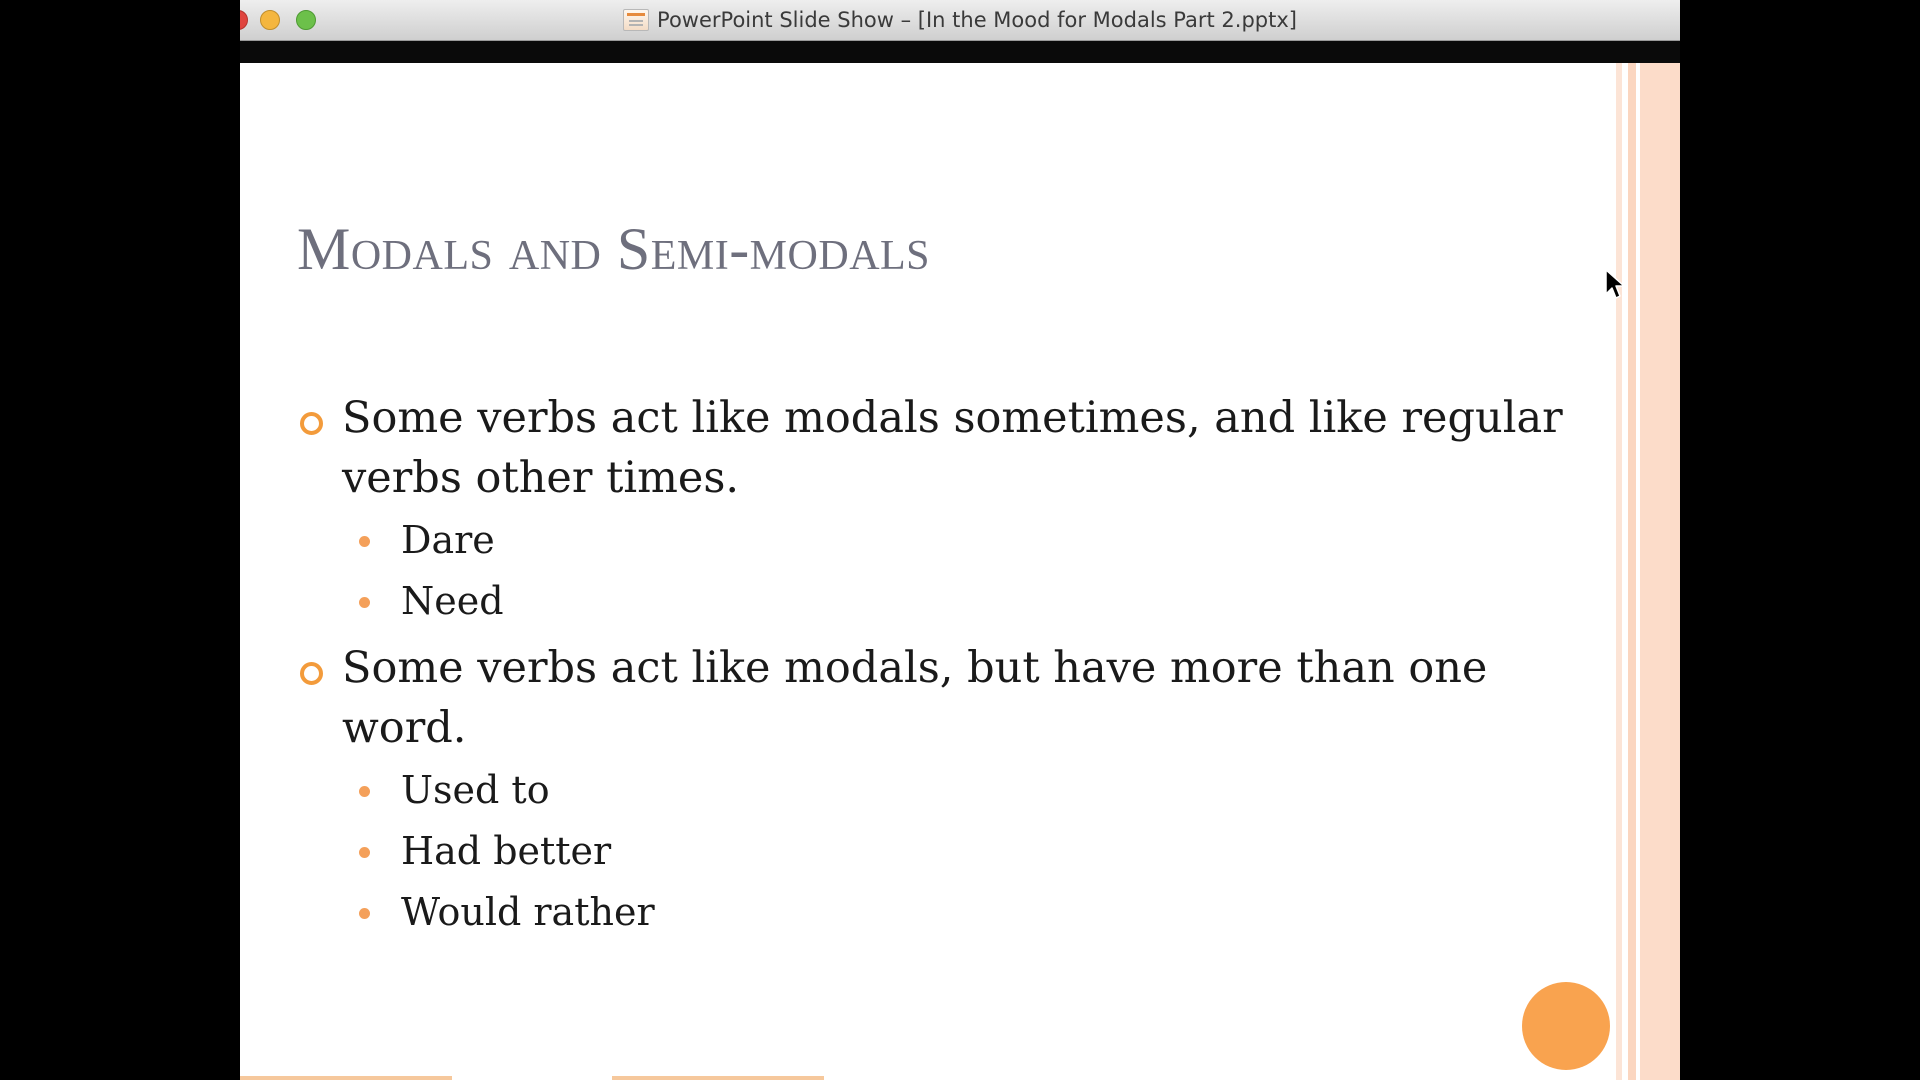 Image resolution: width=1920 pixels, height=1080 pixels. I want to click on sub-bullet-item: Had better, so click(937, 851).